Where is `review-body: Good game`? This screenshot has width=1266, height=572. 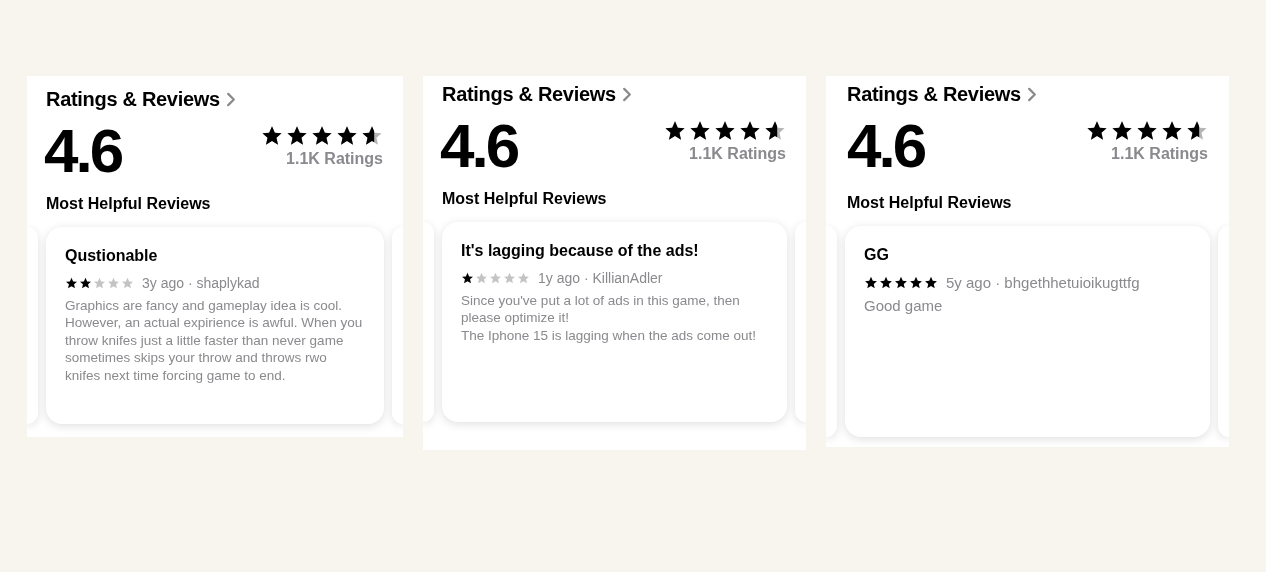
review-body: Good game is located at coordinates (904, 306).